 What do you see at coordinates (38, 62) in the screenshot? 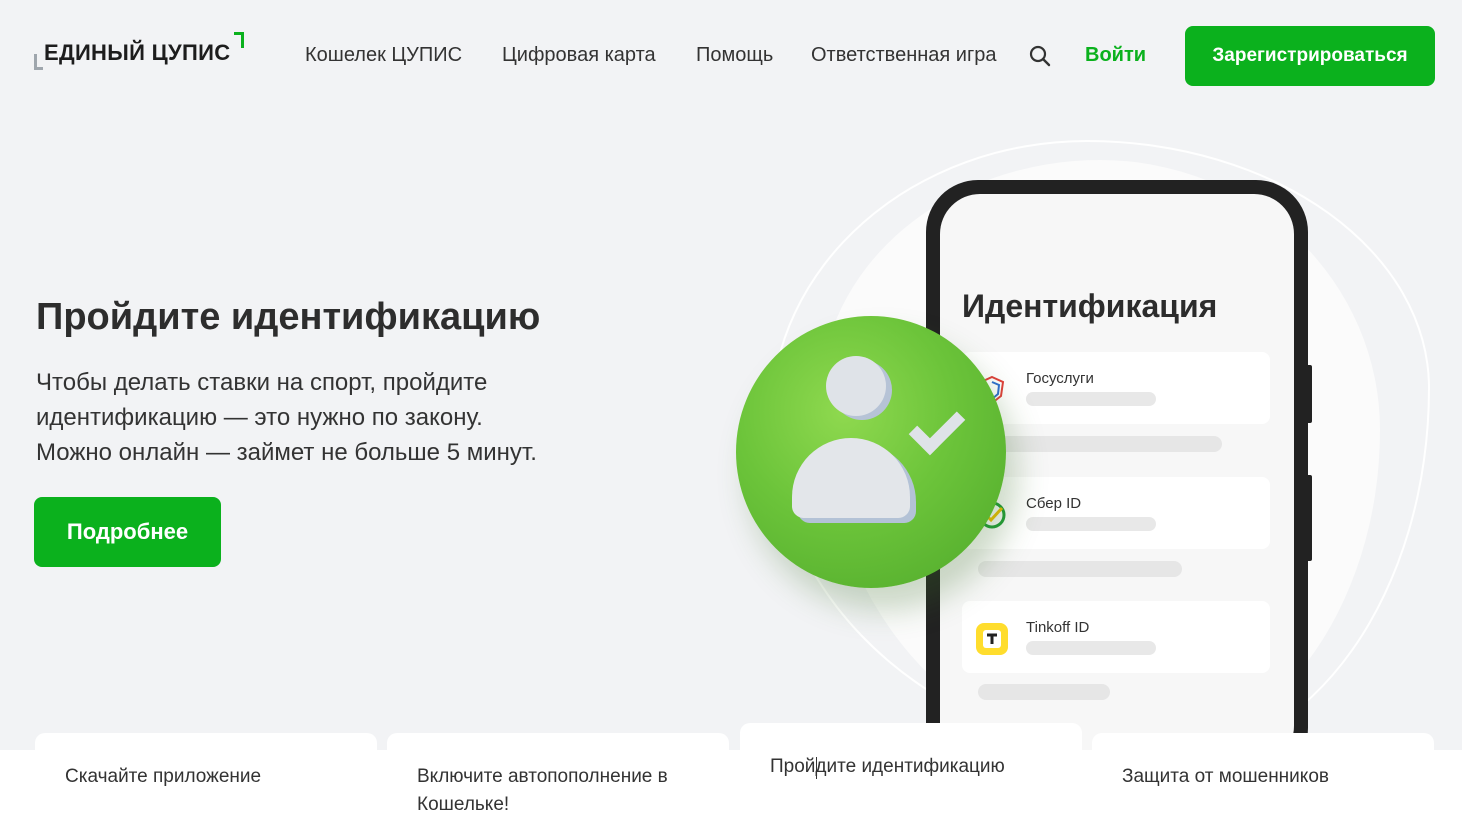
I see `logo-corner-left` at bounding box center [38, 62].